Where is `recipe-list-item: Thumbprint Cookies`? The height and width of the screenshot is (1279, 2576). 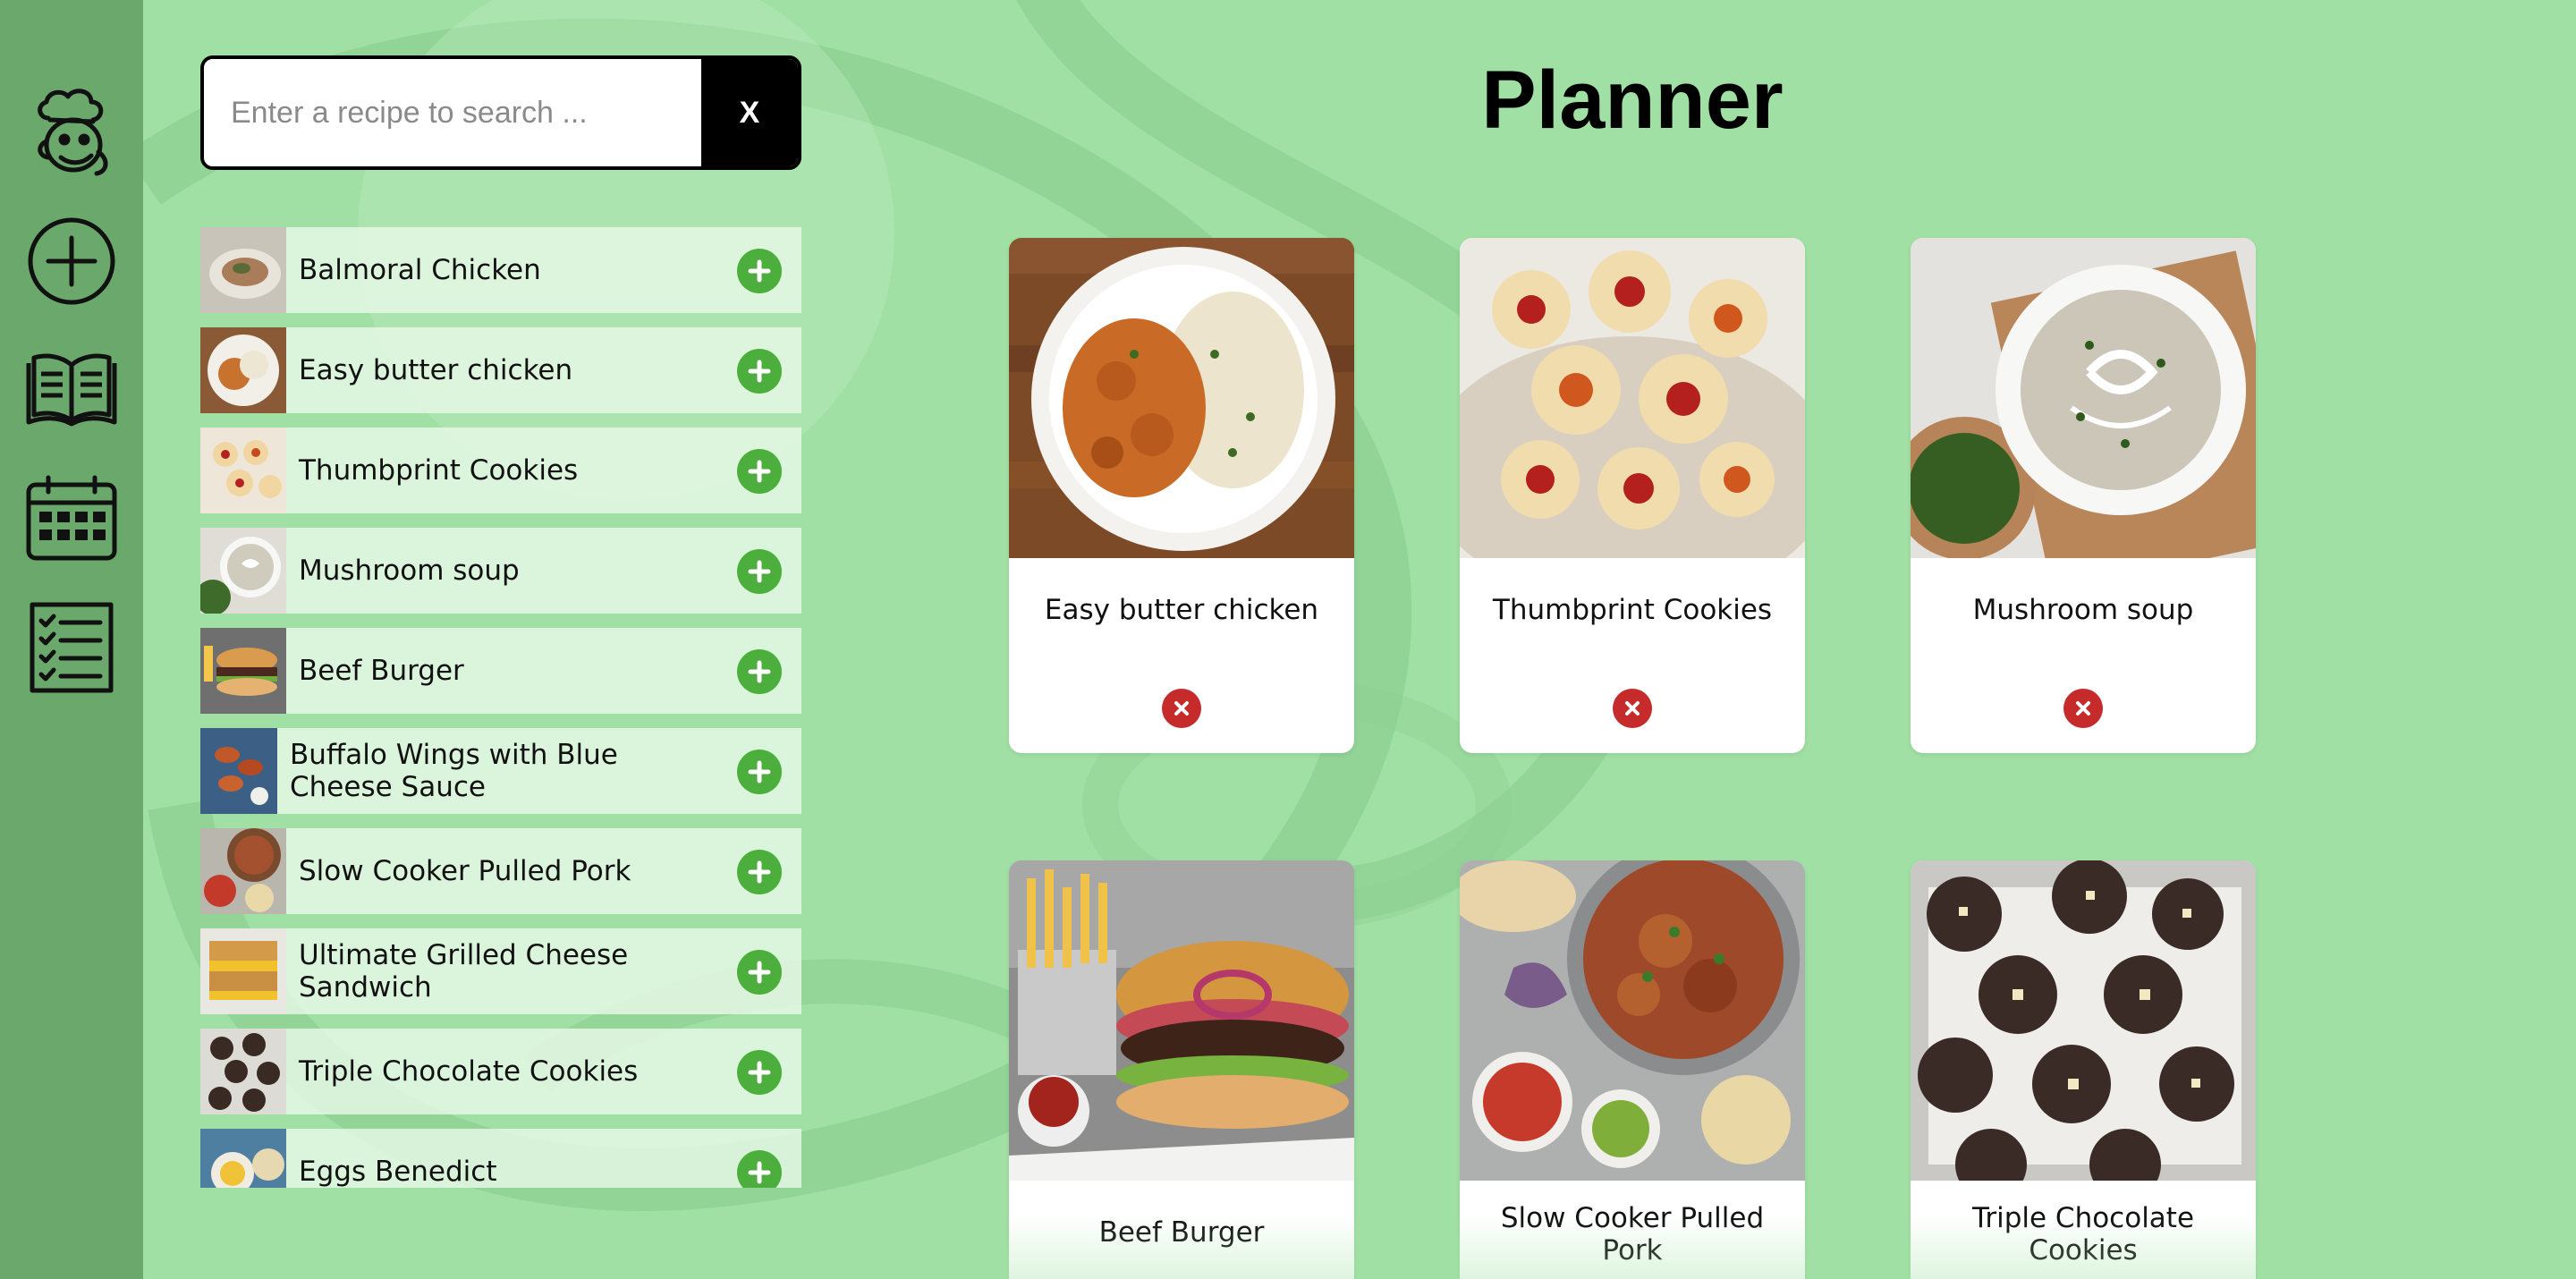
recipe-list-item: Thumbprint Cookies is located at coordinates (500, 471).